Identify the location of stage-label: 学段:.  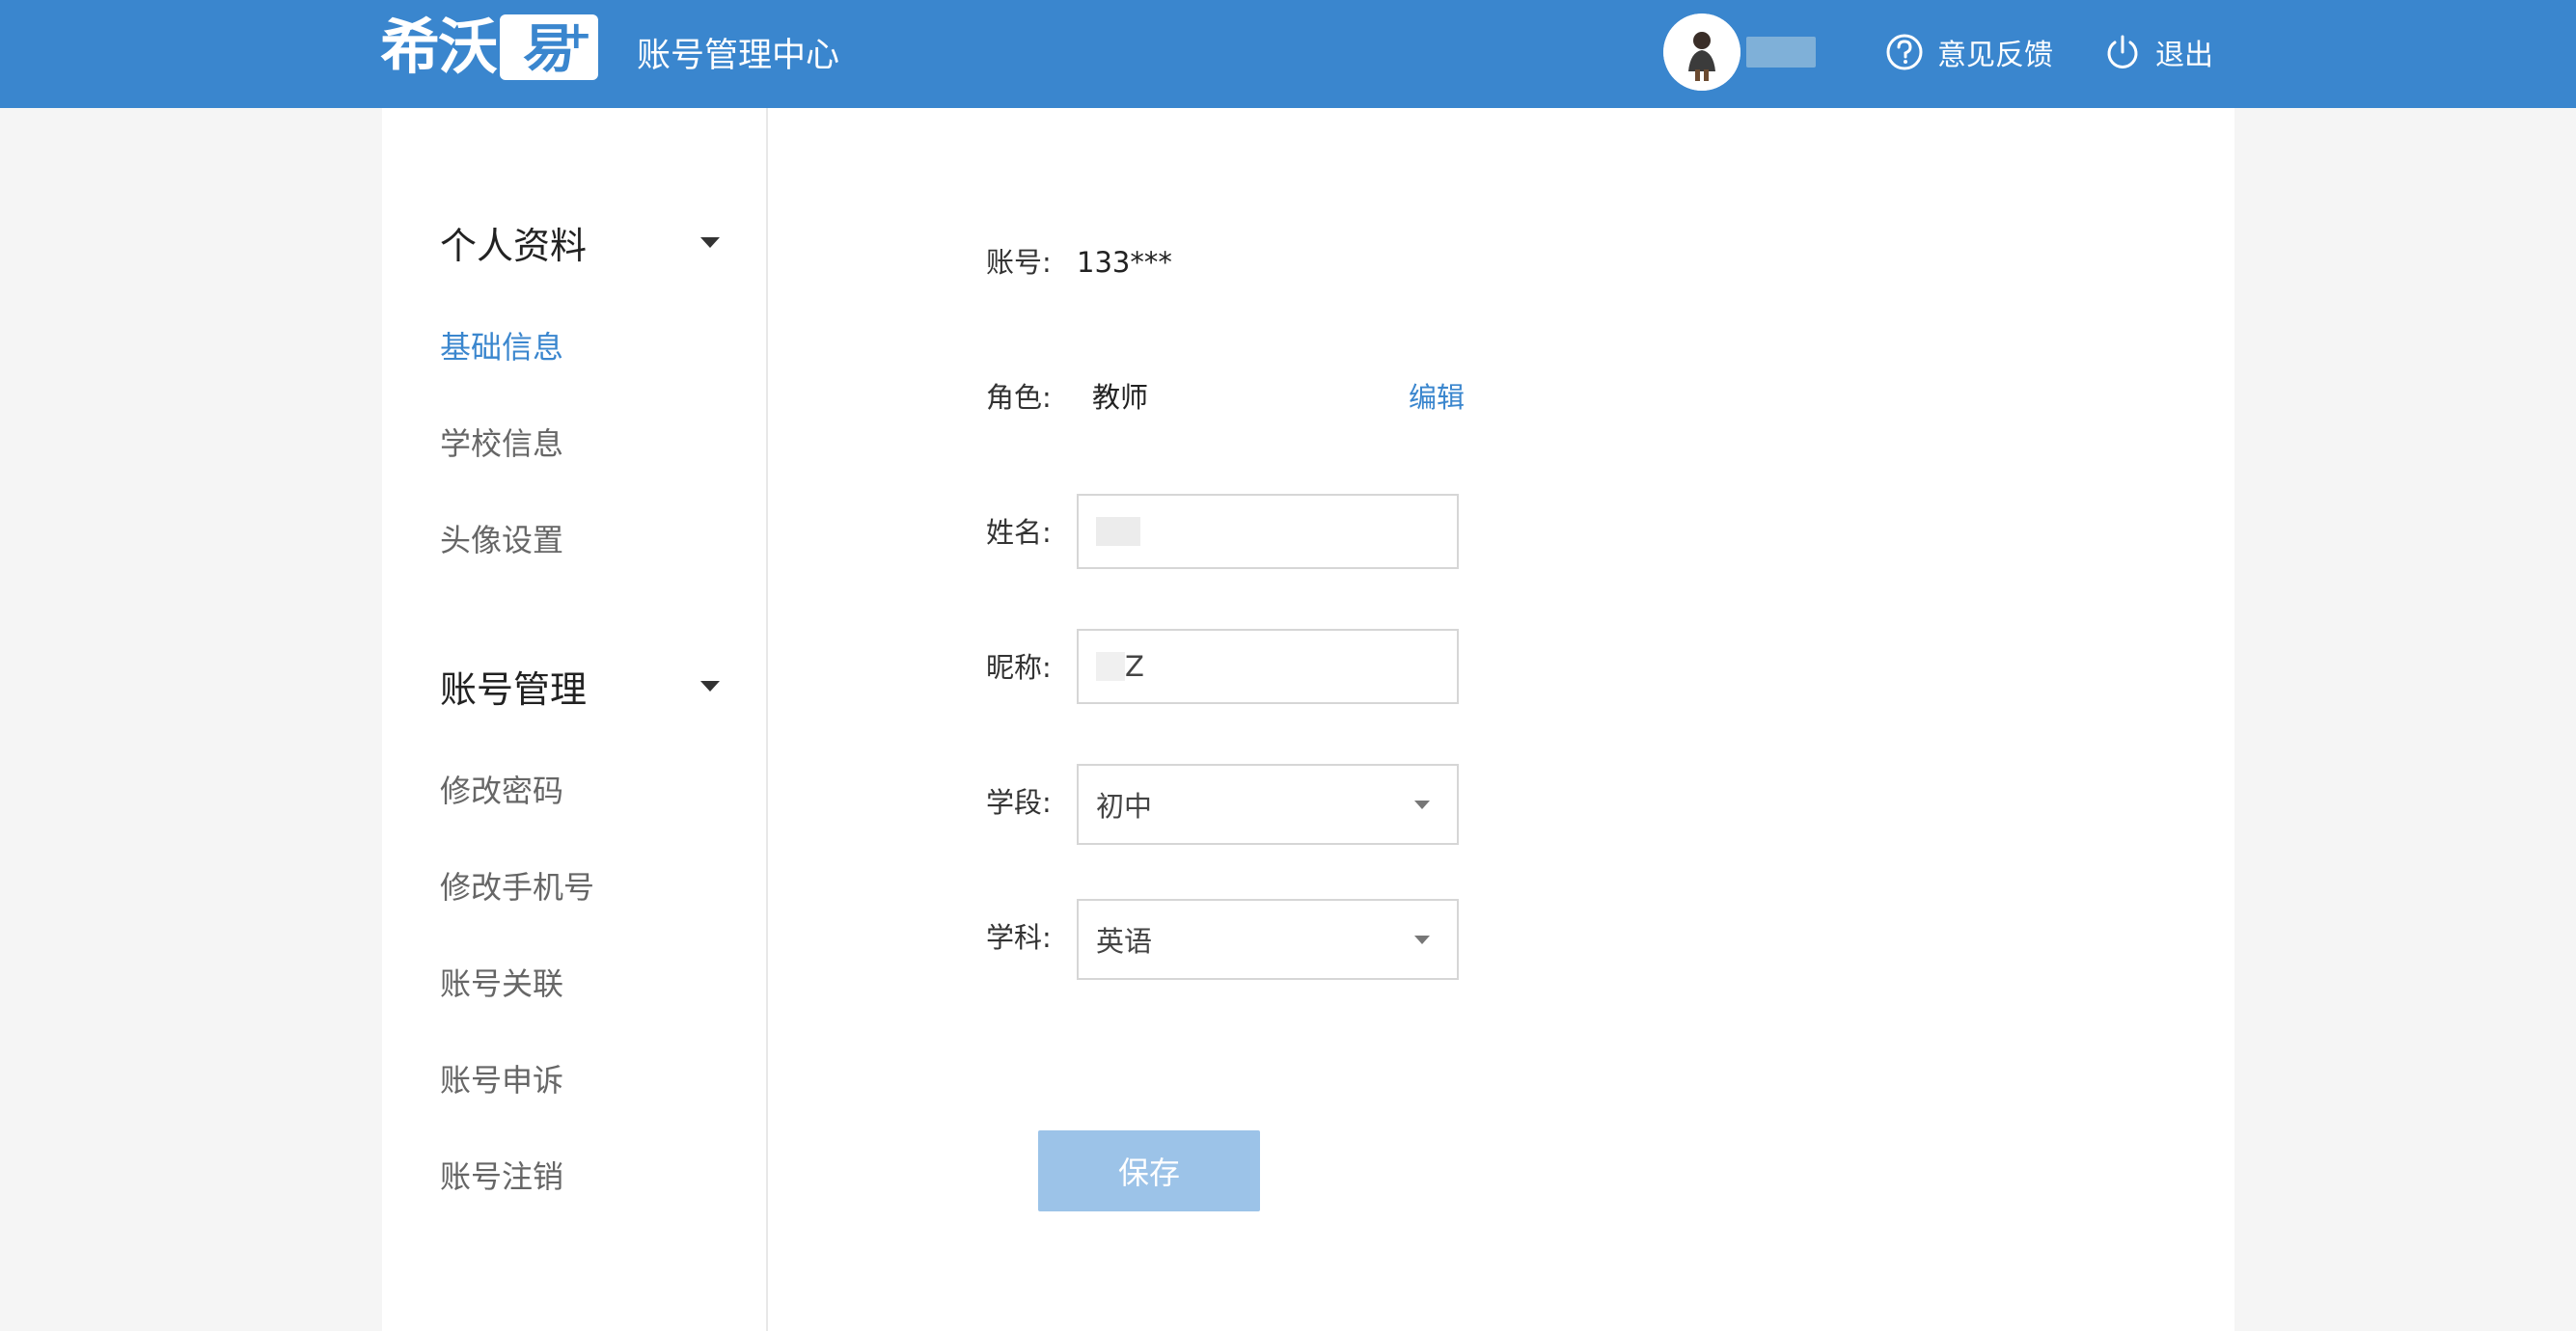
(1019, 802).